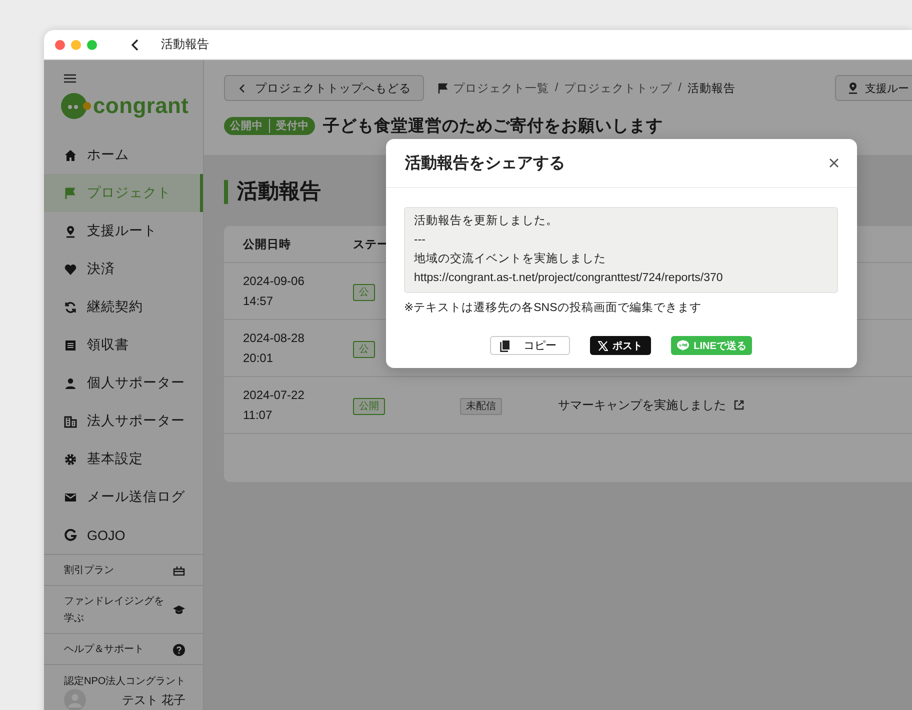  What do you see at coordinates (179, 610) in the screenshot?
I see `graduation-cap-icon` at bounding box center [179, 610].